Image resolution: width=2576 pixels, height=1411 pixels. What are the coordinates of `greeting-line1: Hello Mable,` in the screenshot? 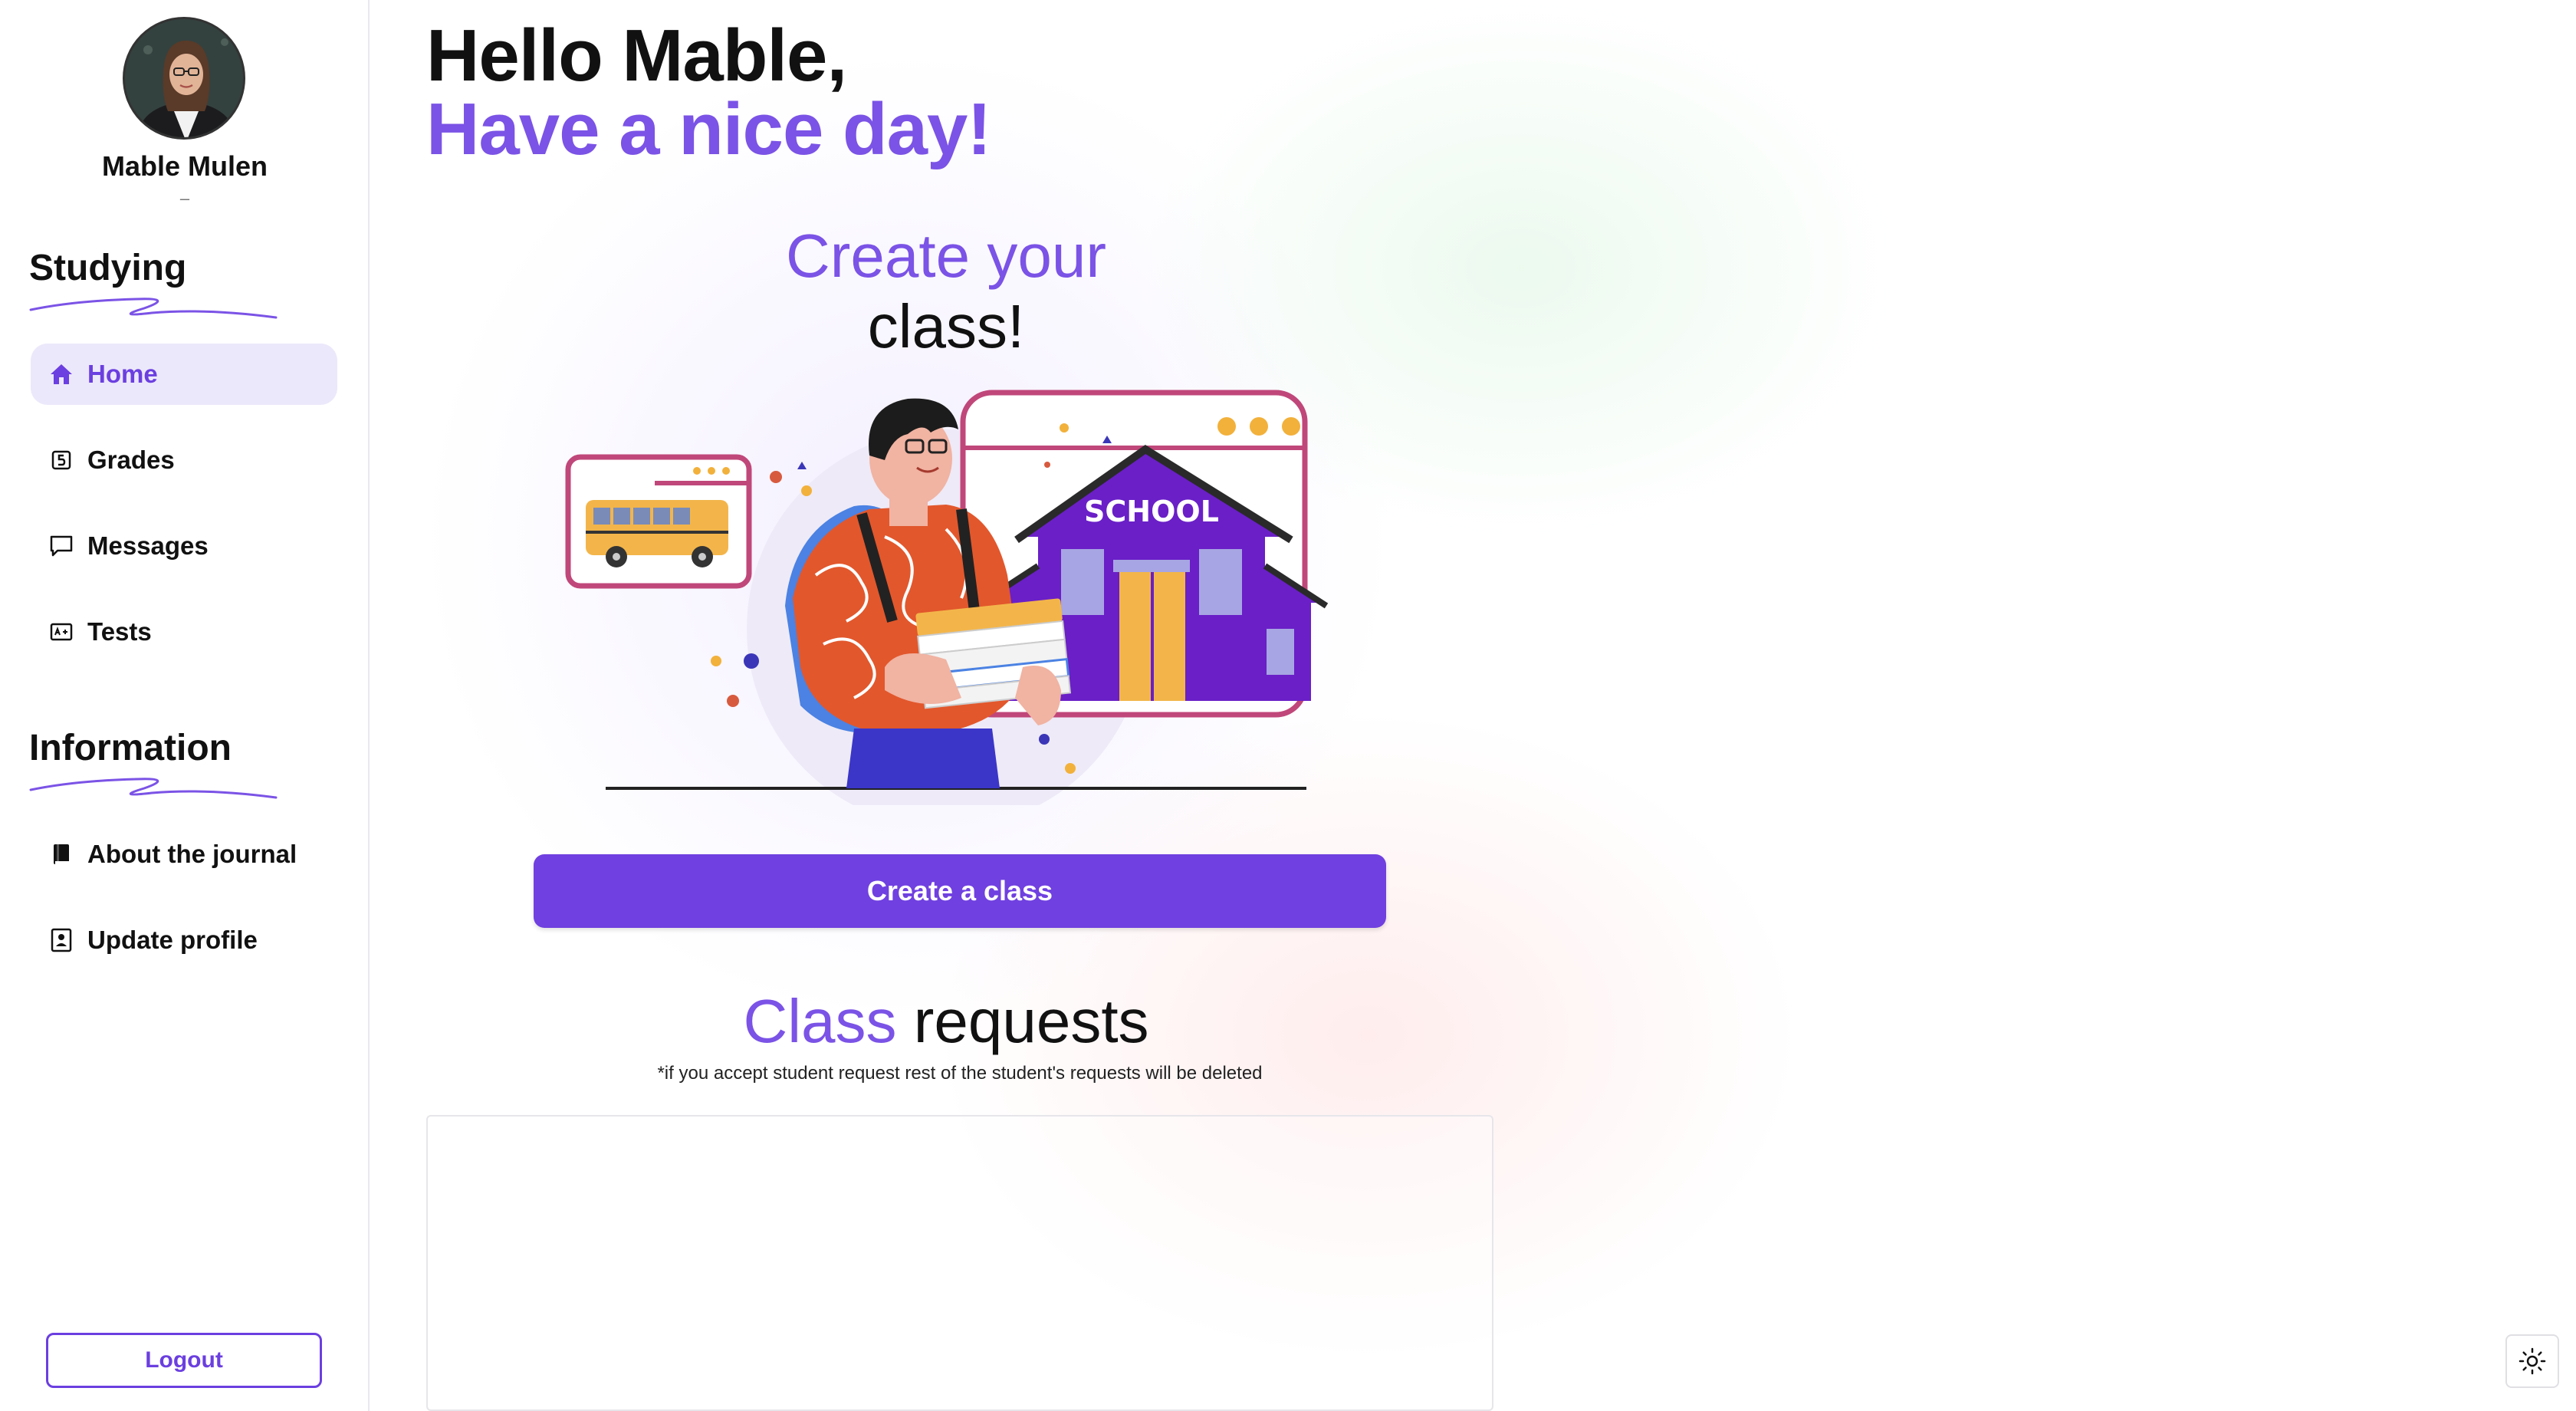 It's located at (637, 56).